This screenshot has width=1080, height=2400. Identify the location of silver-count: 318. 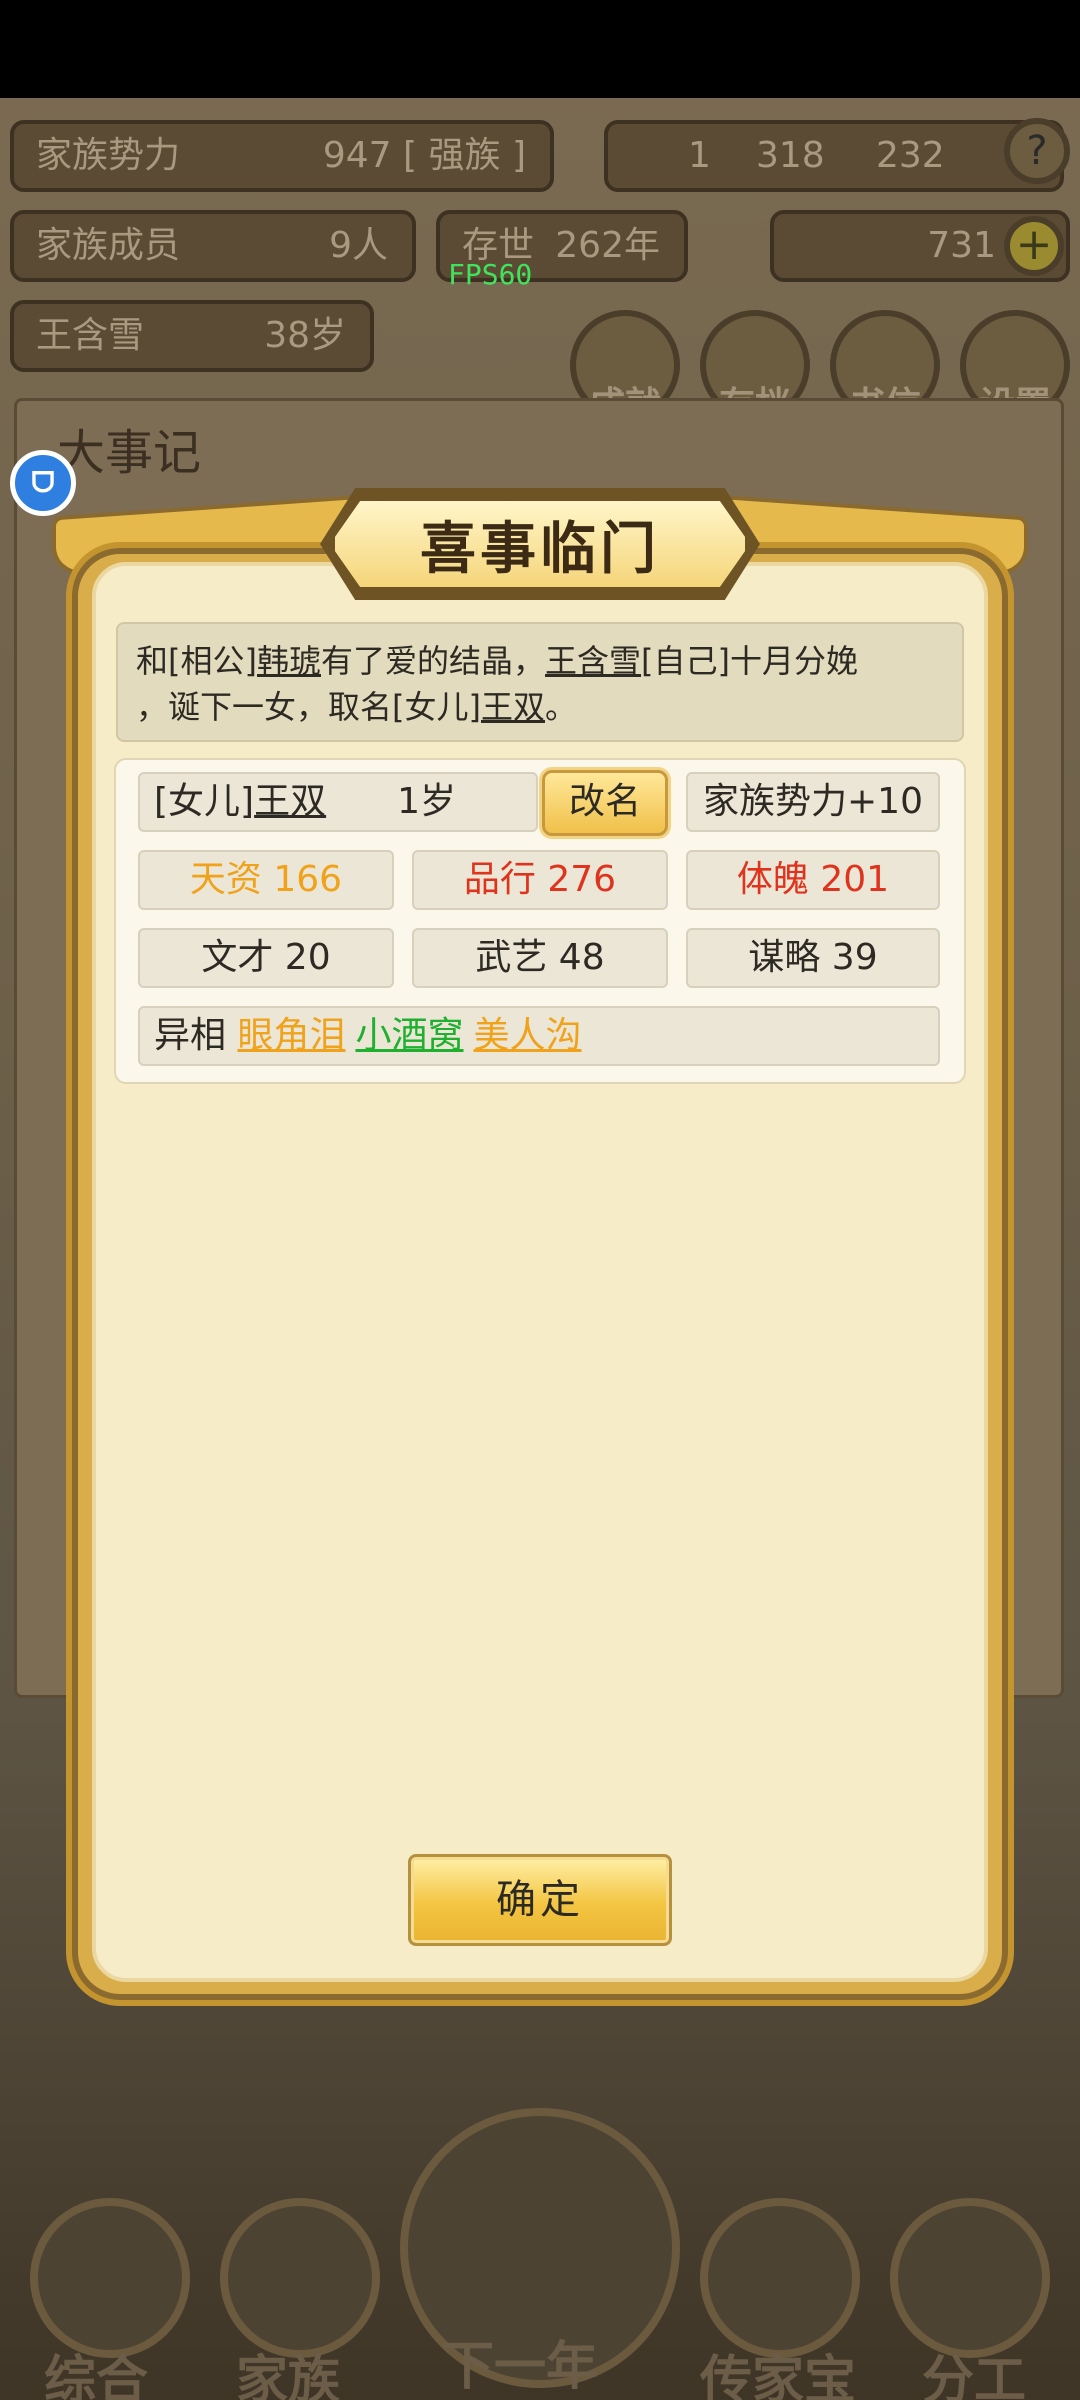
(790, 155).